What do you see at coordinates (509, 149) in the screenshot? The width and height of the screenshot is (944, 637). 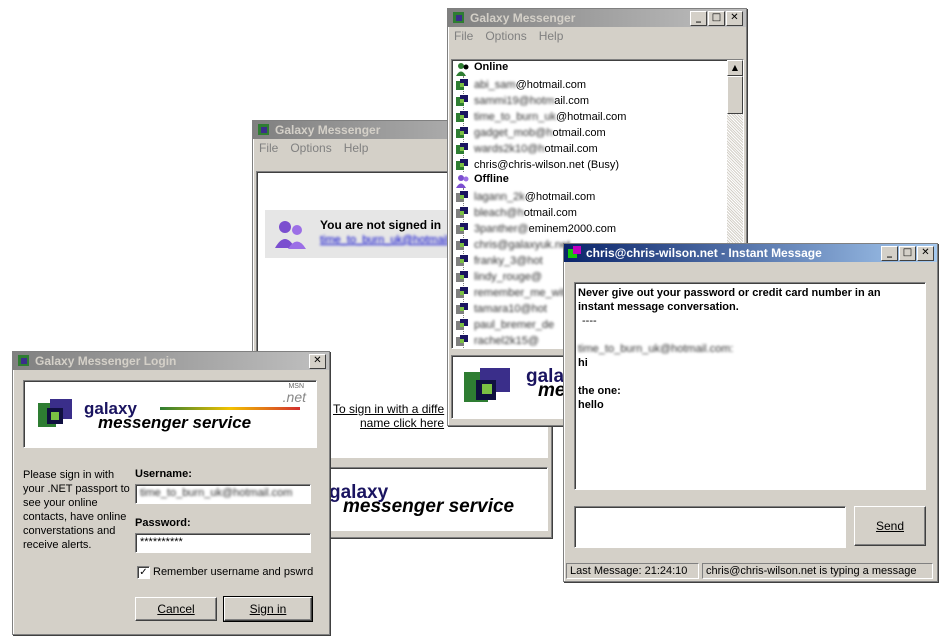 I see `contact-email-hidden: wards2k10@h` at bounding box center [509, 149].